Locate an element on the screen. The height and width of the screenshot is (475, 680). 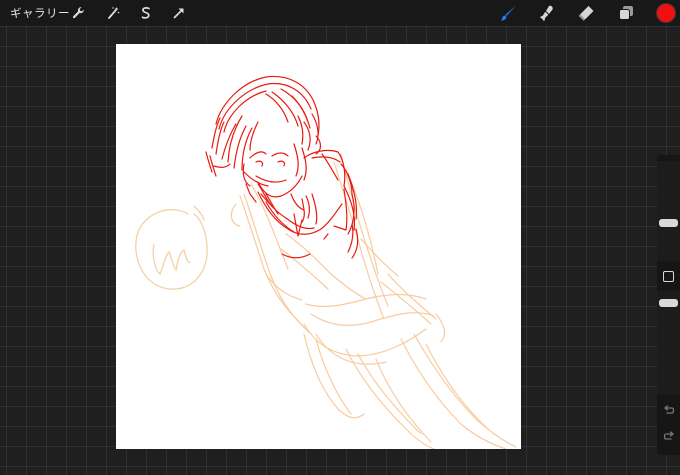
brush-sidebar is located at coordinates (668, 305).